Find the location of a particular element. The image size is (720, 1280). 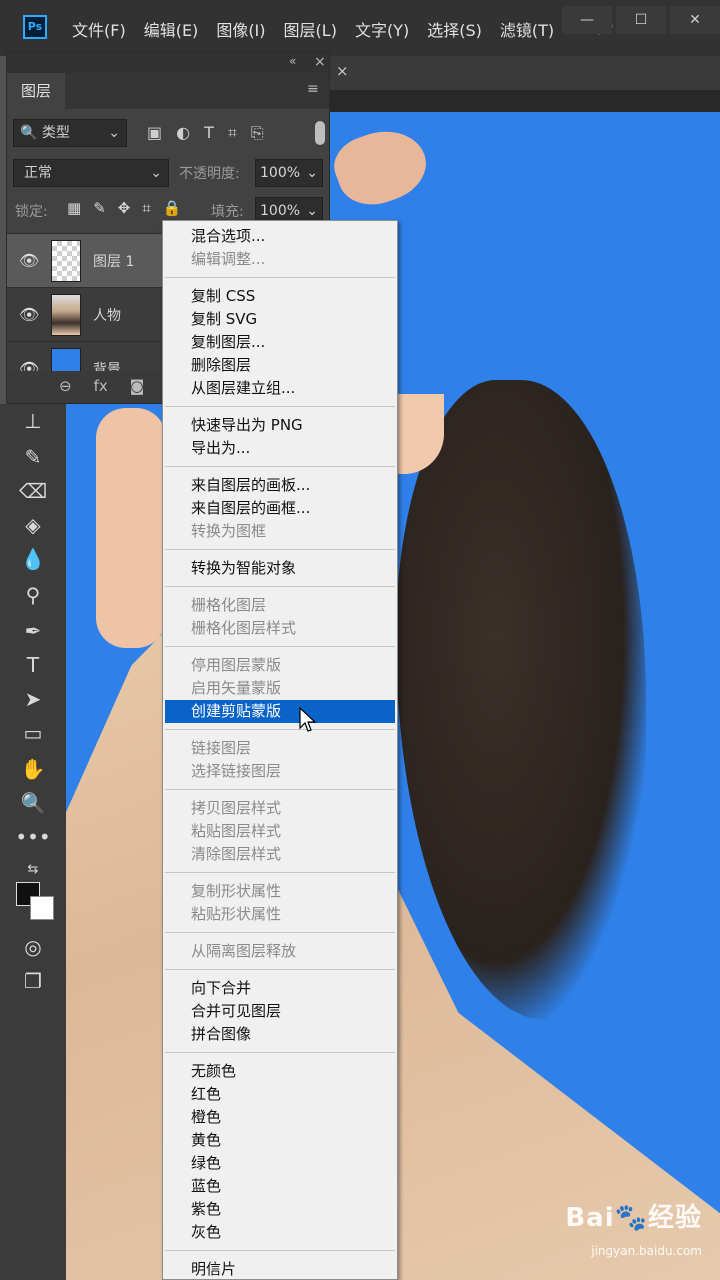

context-menu-item: 停用图层蒙版 is located at coordinates (236, 665).